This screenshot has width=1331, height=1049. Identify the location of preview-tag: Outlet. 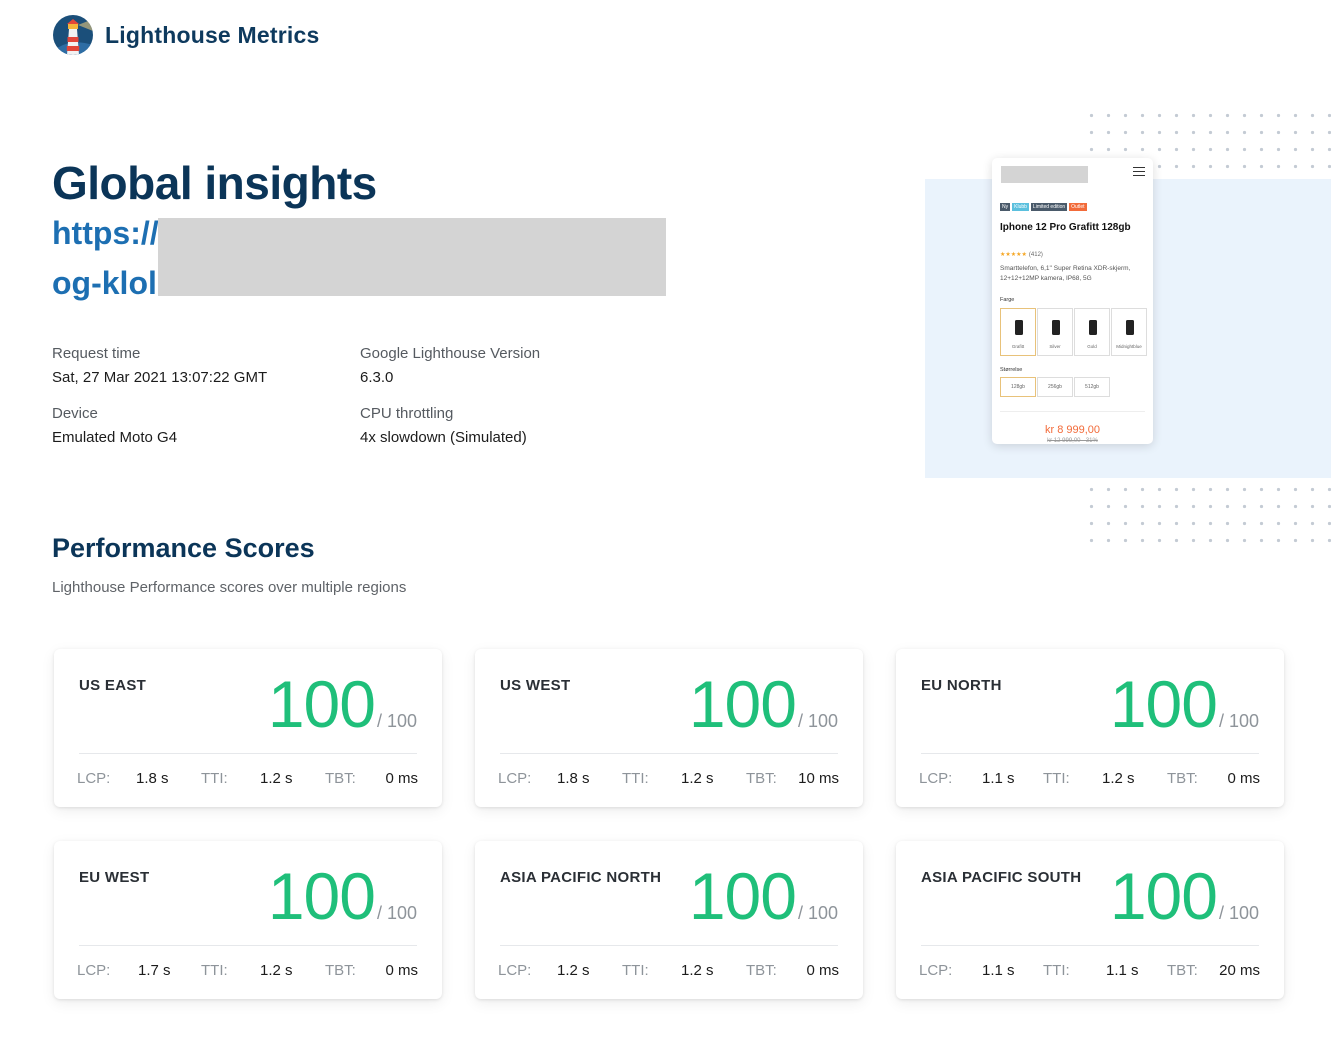
(1078, 207).